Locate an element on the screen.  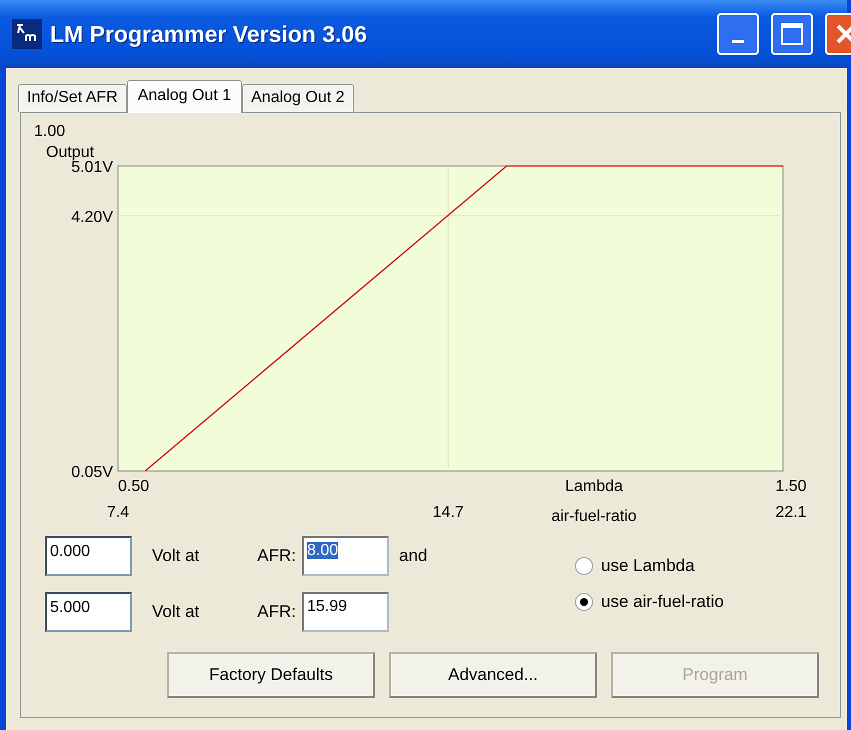
axis-title: Lambda is located at coordinates (594, 486).